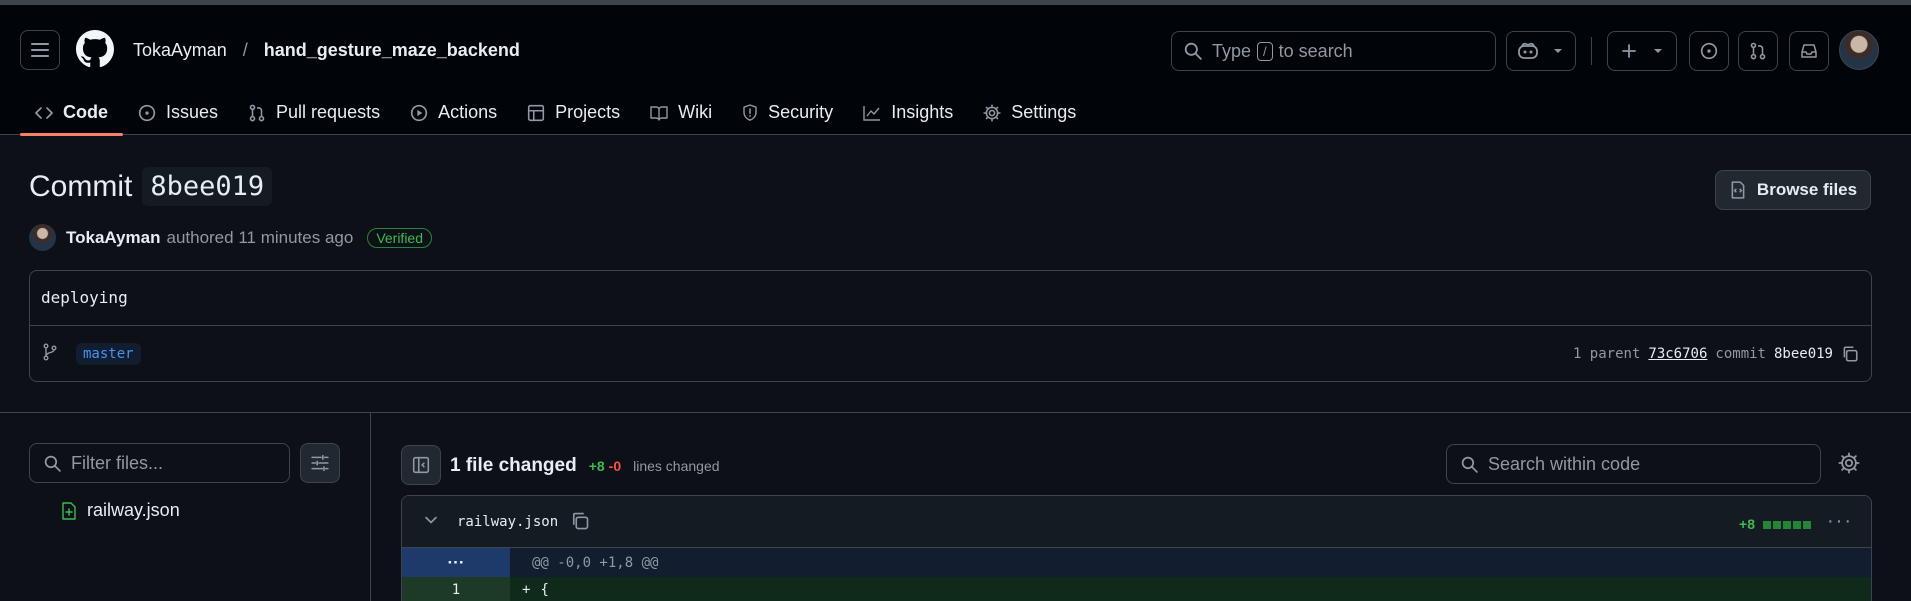 Image resolution: width=1911 pixels, height=601 pixels. I want to click on user-avatar, so click(1859, 50).